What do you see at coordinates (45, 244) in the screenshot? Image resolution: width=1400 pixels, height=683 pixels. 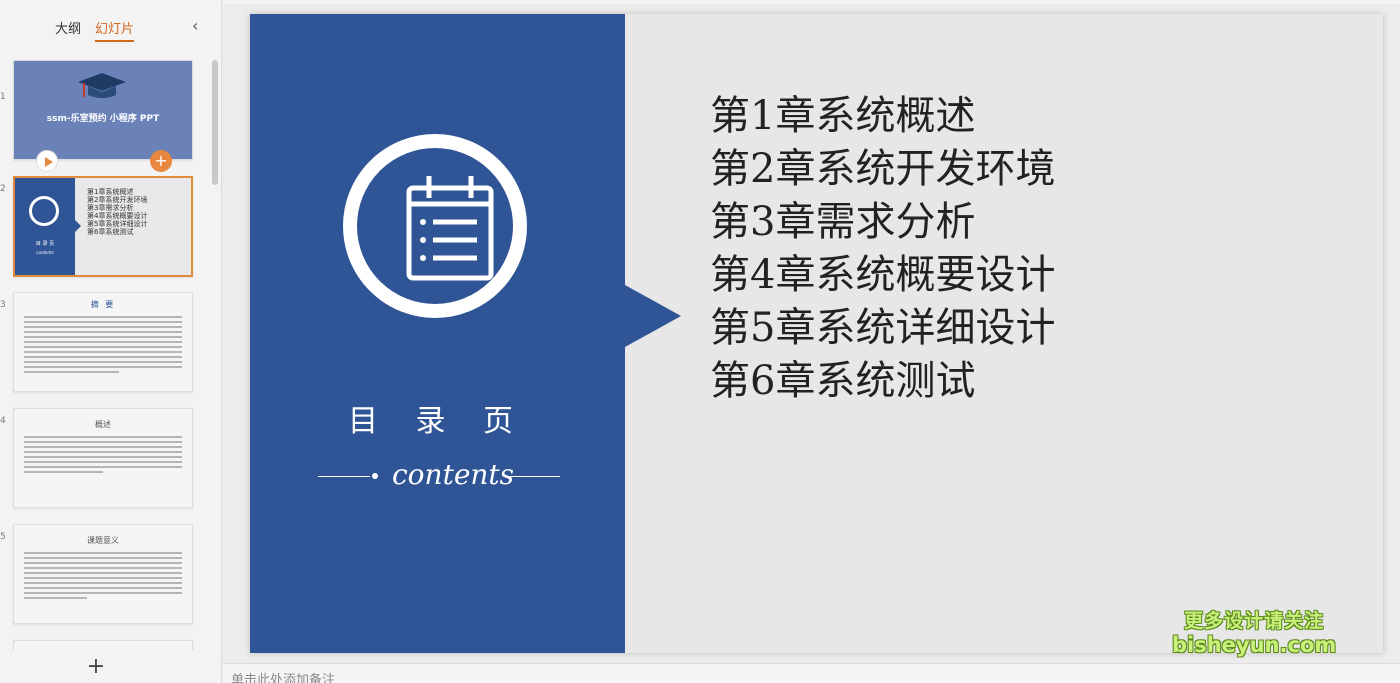 I see `thumbnail-label: 目 录 页` at bounding box center [45, 244].